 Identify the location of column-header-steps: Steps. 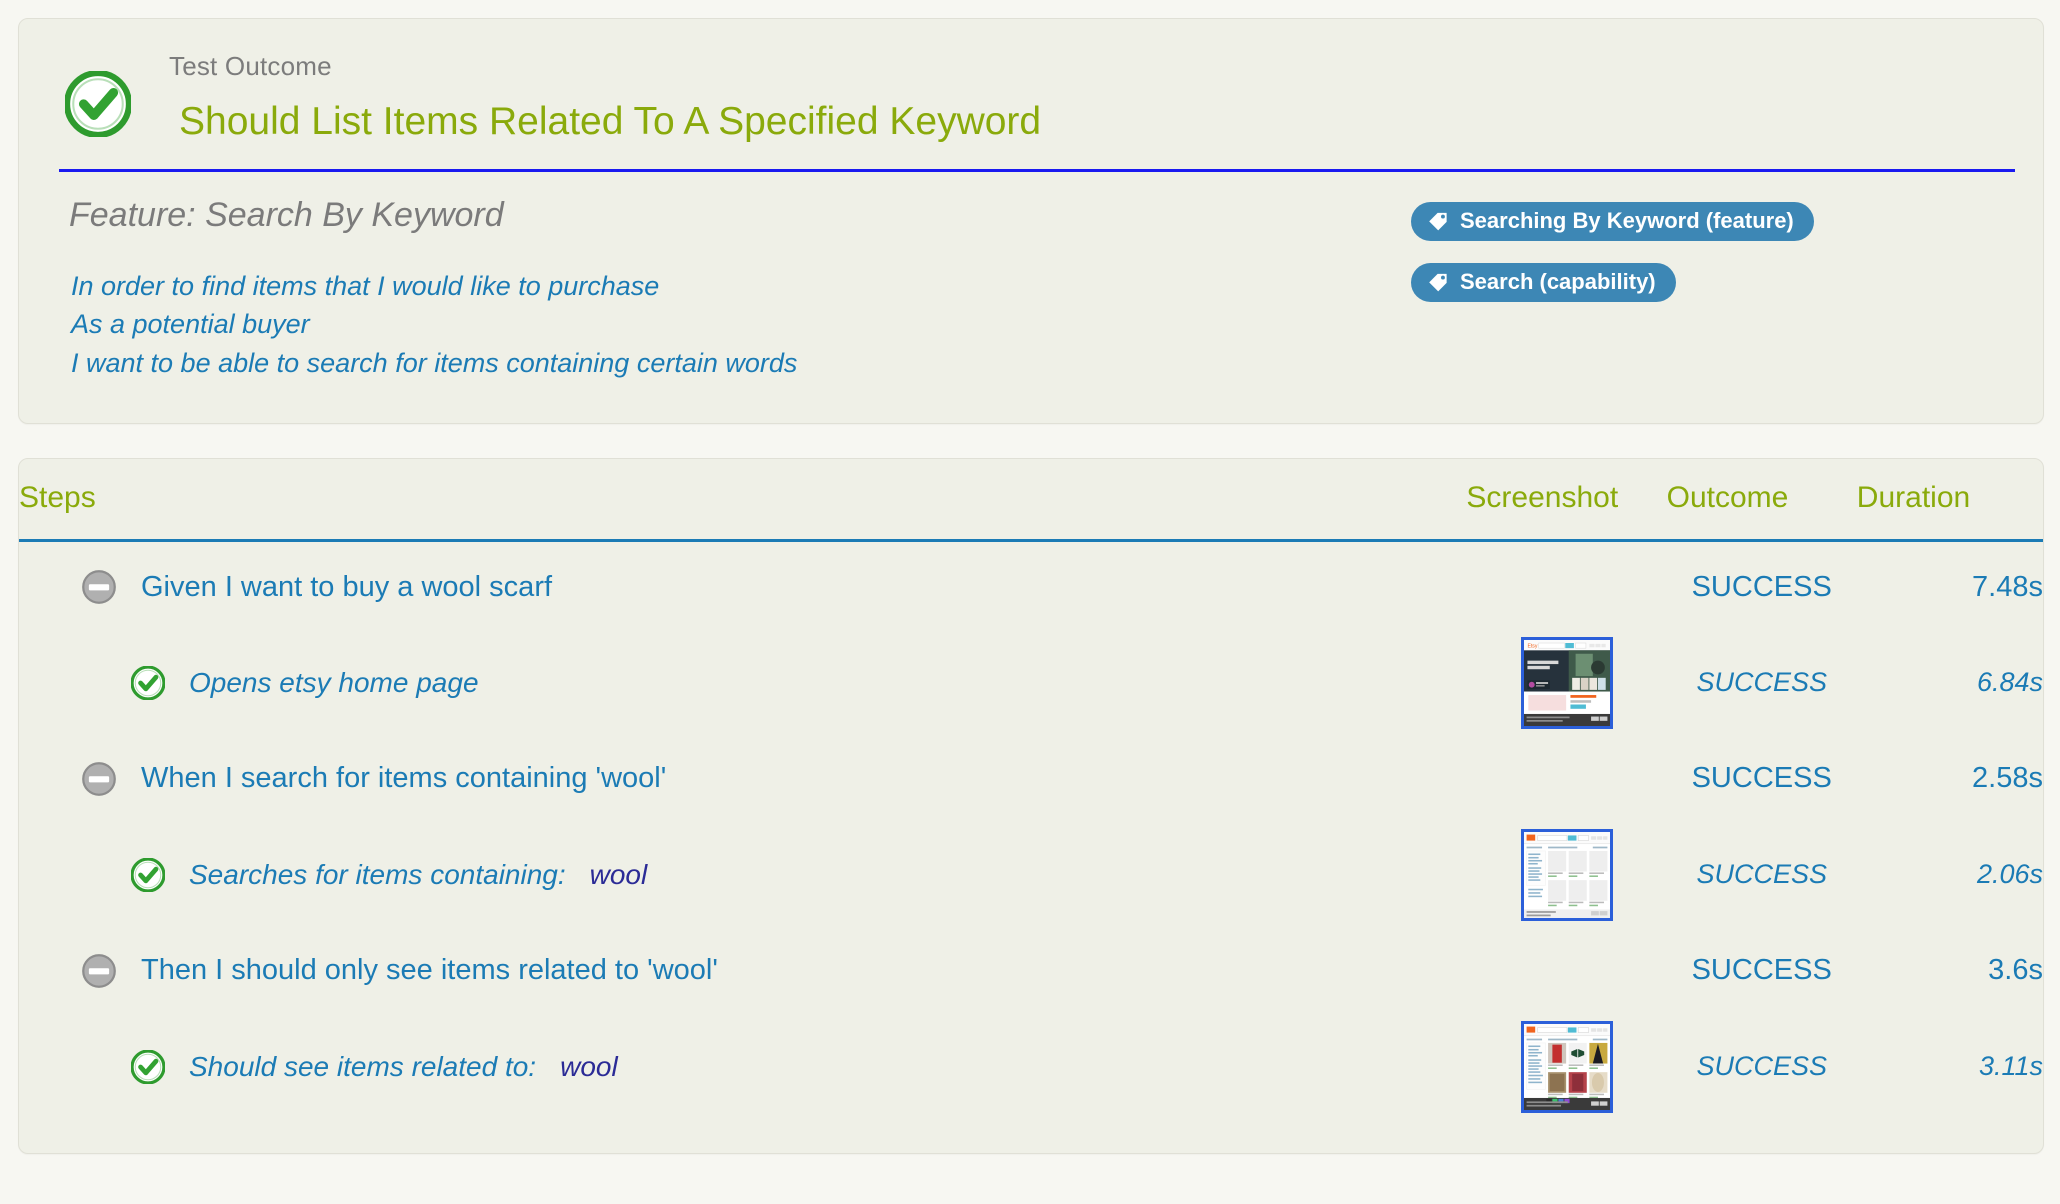
(743, 501).